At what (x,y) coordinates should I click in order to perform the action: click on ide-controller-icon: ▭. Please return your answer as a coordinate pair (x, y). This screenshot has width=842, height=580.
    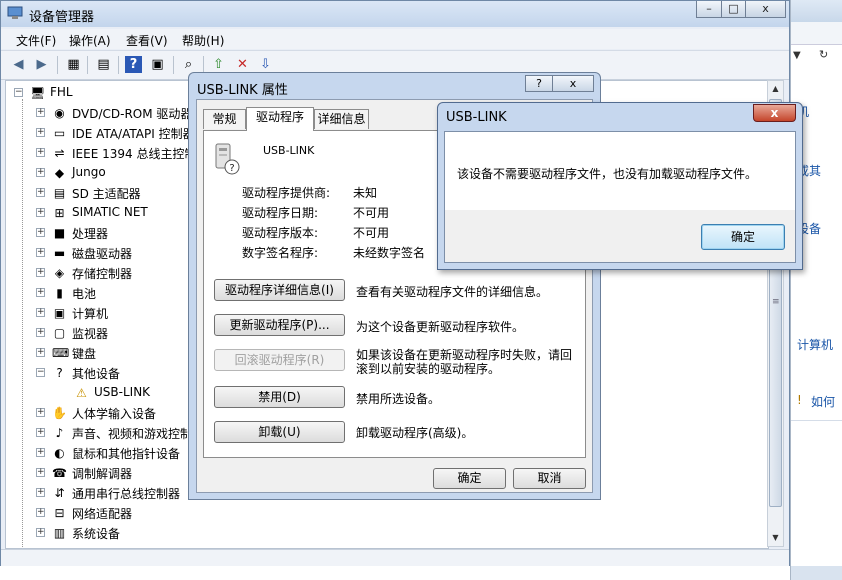
    Looking at the image, I should click on (59, 133).